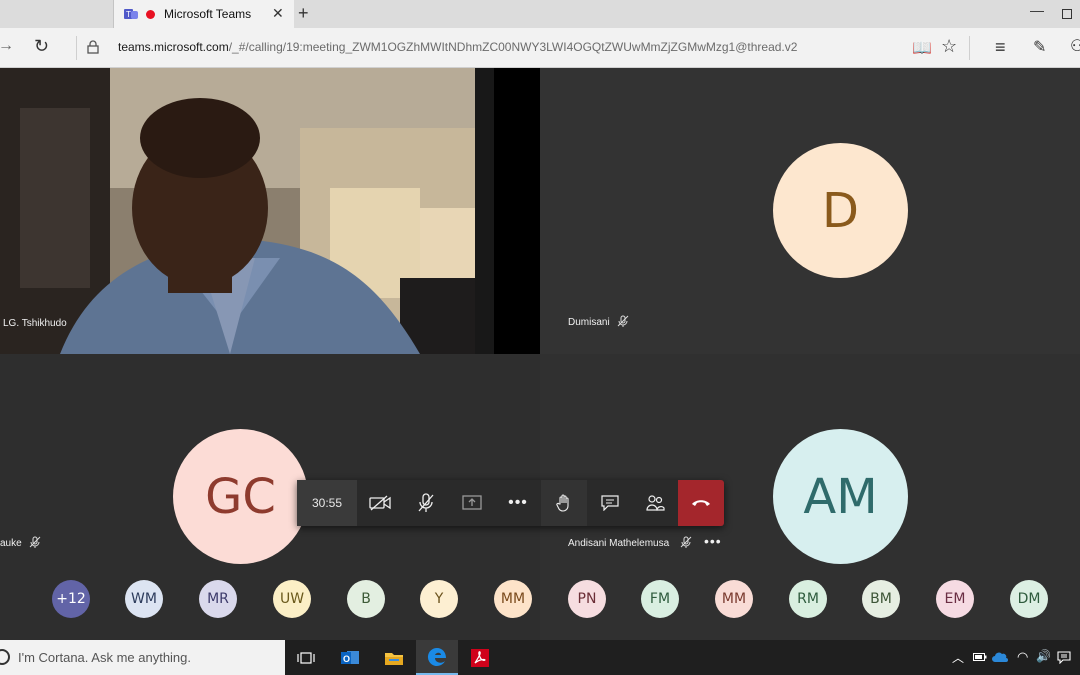 This screenshot has height=675, width=1080. I want to click on participant-chip: Y, so click(439, 599).